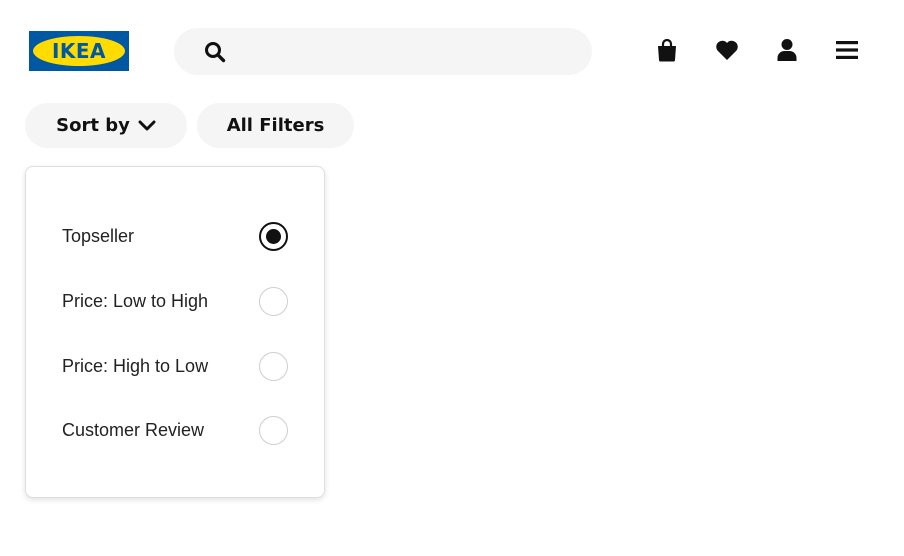  I want to click on menu-icon, so click(847, 50).